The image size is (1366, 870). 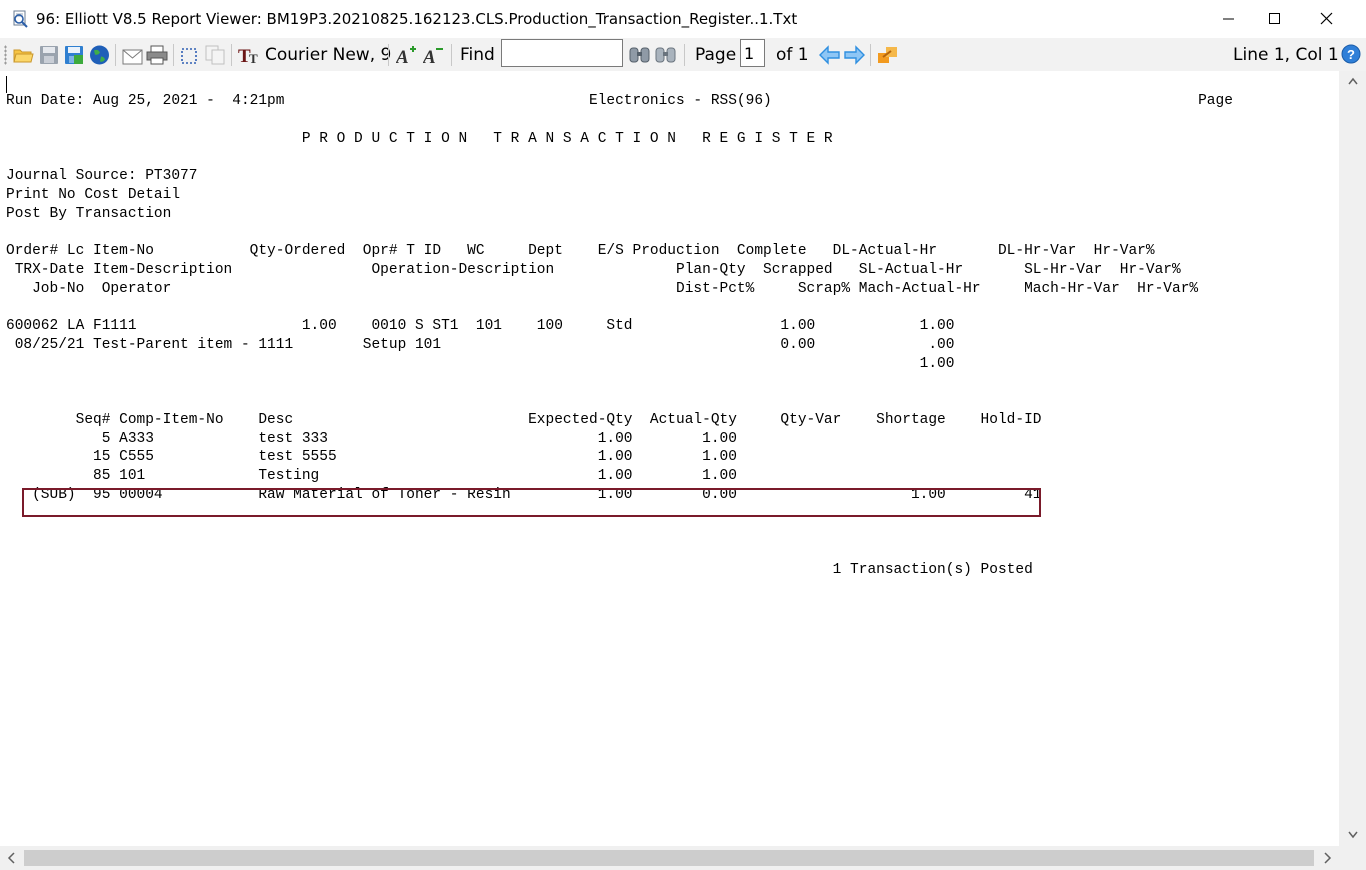 I want to click on maximize-icon, so click(x=1274, y=18).